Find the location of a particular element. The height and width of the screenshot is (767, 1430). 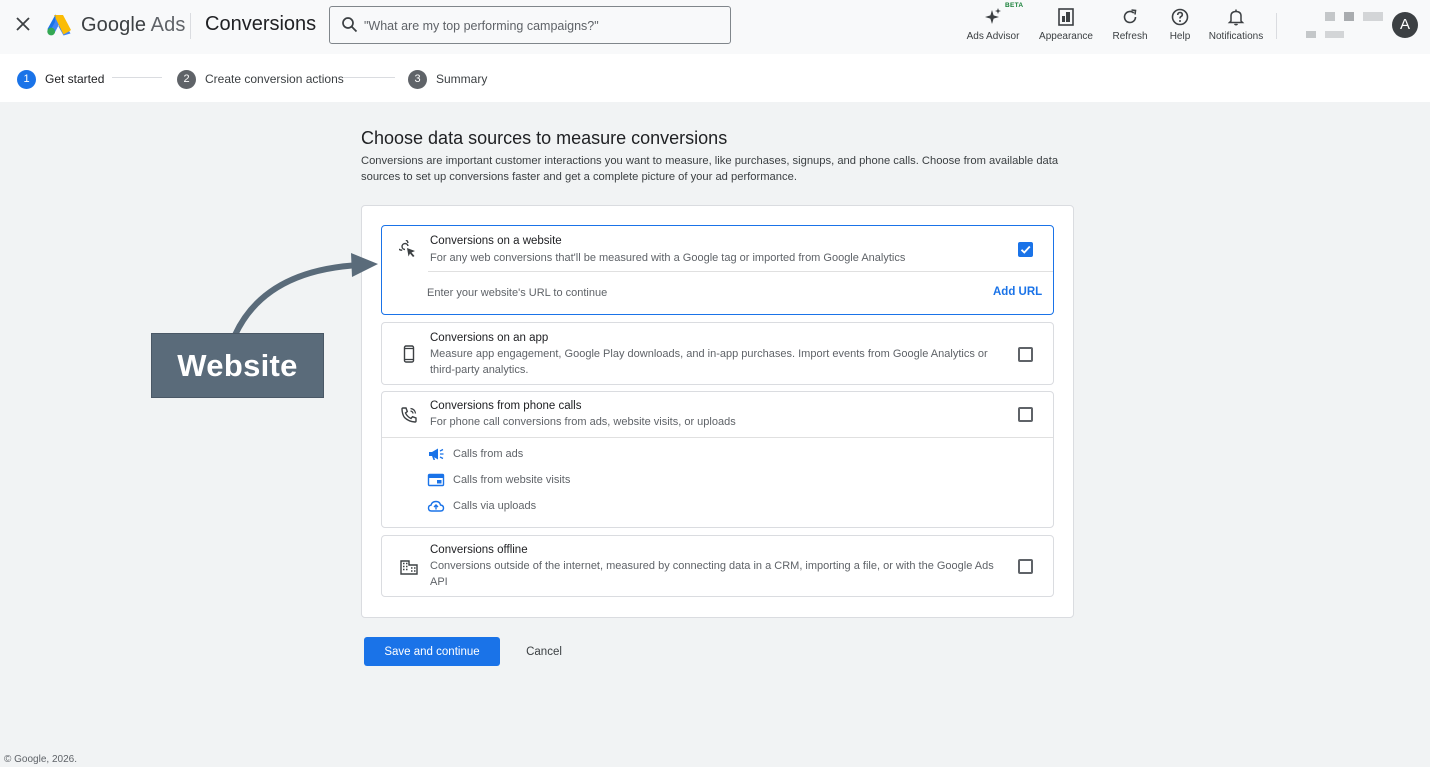

url-hint: Enter your website's URL to continue is located at coordinates (517, 293).